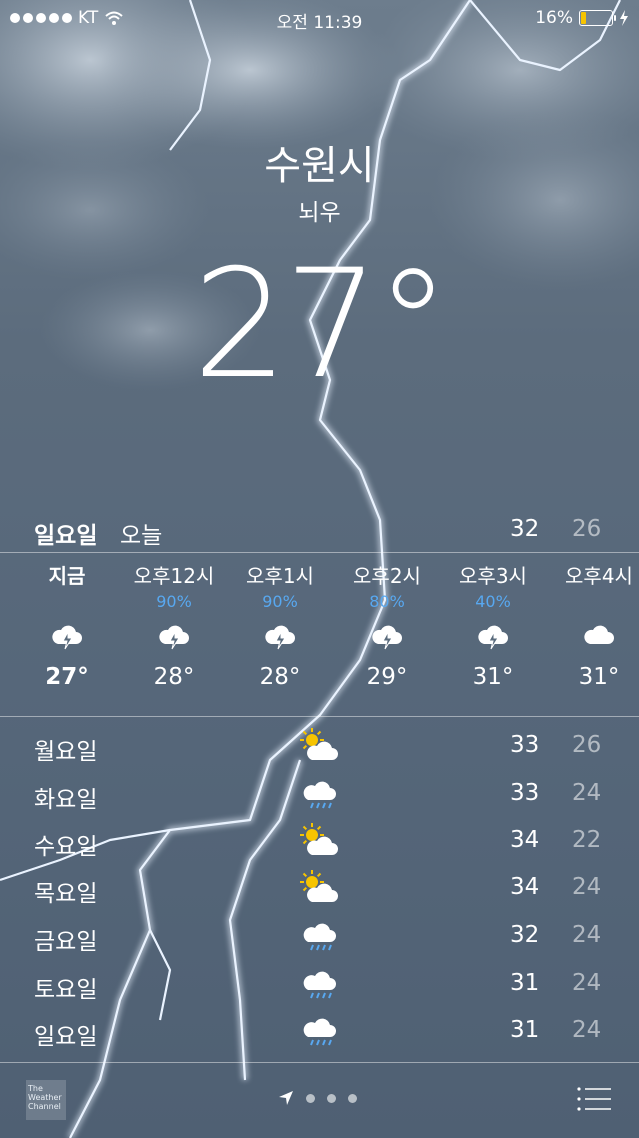 The width and height of the screenshot is (639, 1138). I want to click on status-bar: KT 오전 11:39 16%, so click(319, 18).